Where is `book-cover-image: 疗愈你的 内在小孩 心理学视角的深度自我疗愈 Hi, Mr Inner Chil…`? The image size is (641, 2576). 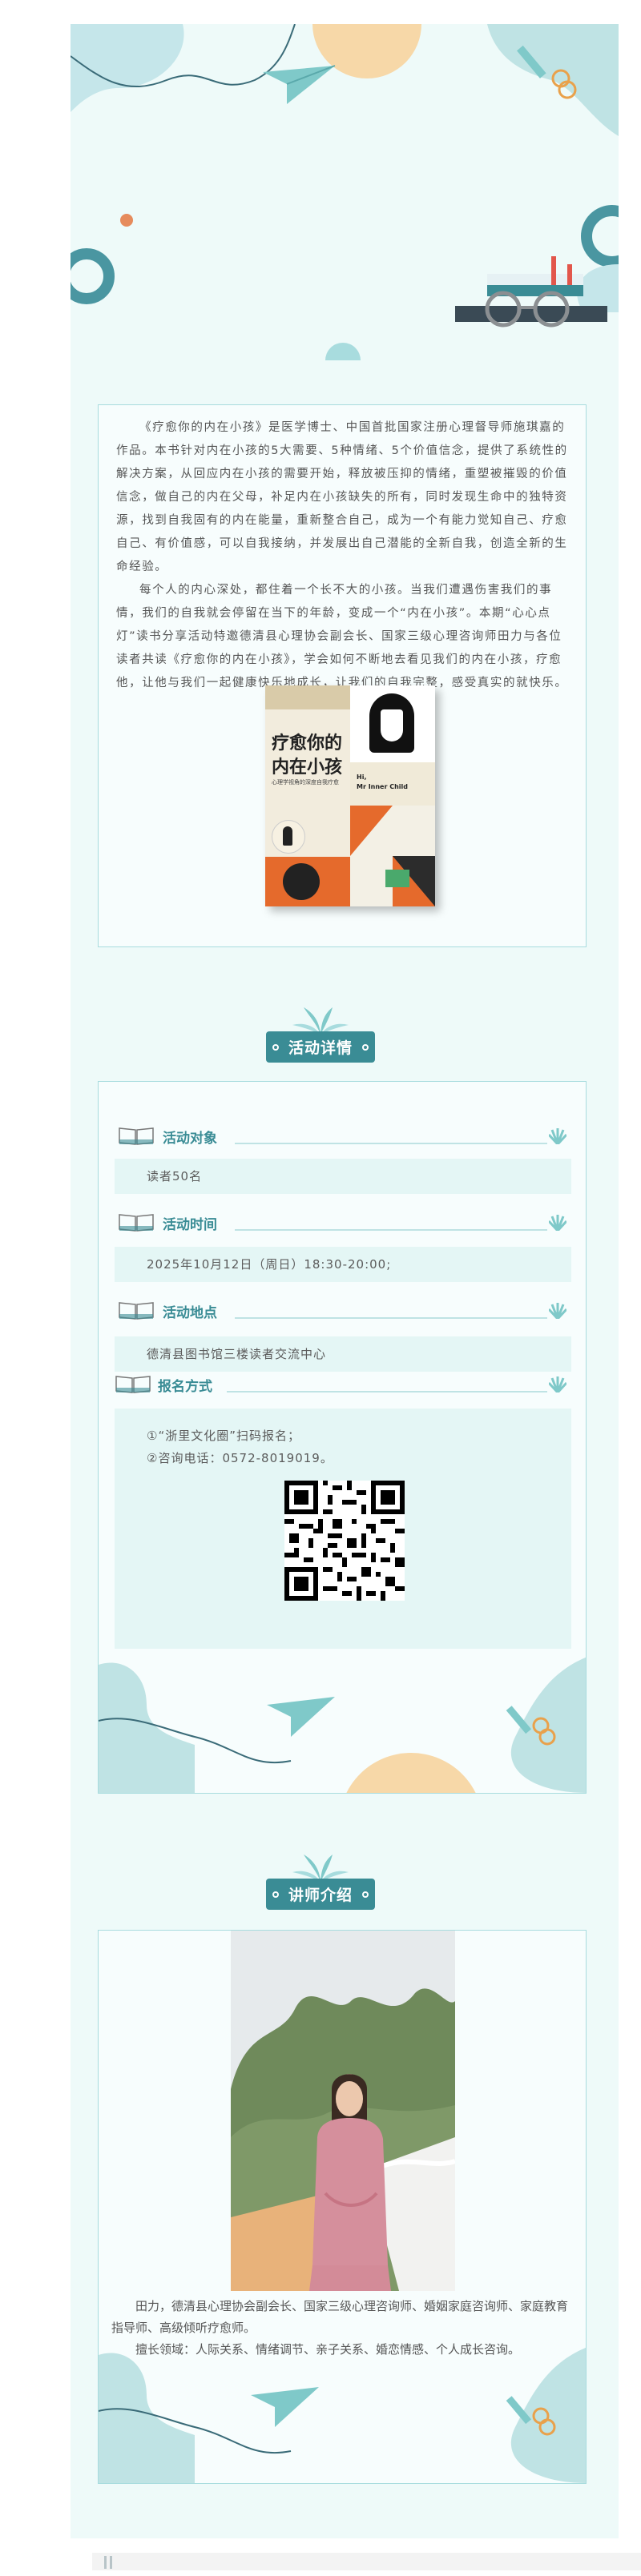
book-cover-image: 疗愈你的 内在小孩 心理学视角的深度自我疗愈 Hi, Mr Inner Chil… is located at coordinates (350, 795).